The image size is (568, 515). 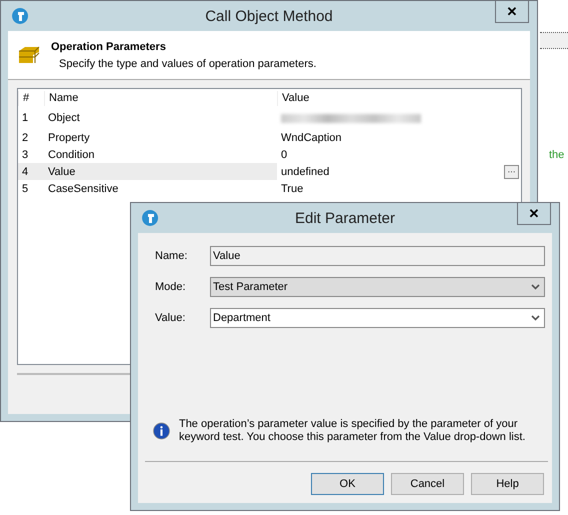 What do you see at coordinates (377, 287) in the screenshot?
I see `dropdown: Test Parameter` at bounding box center [377, 287].